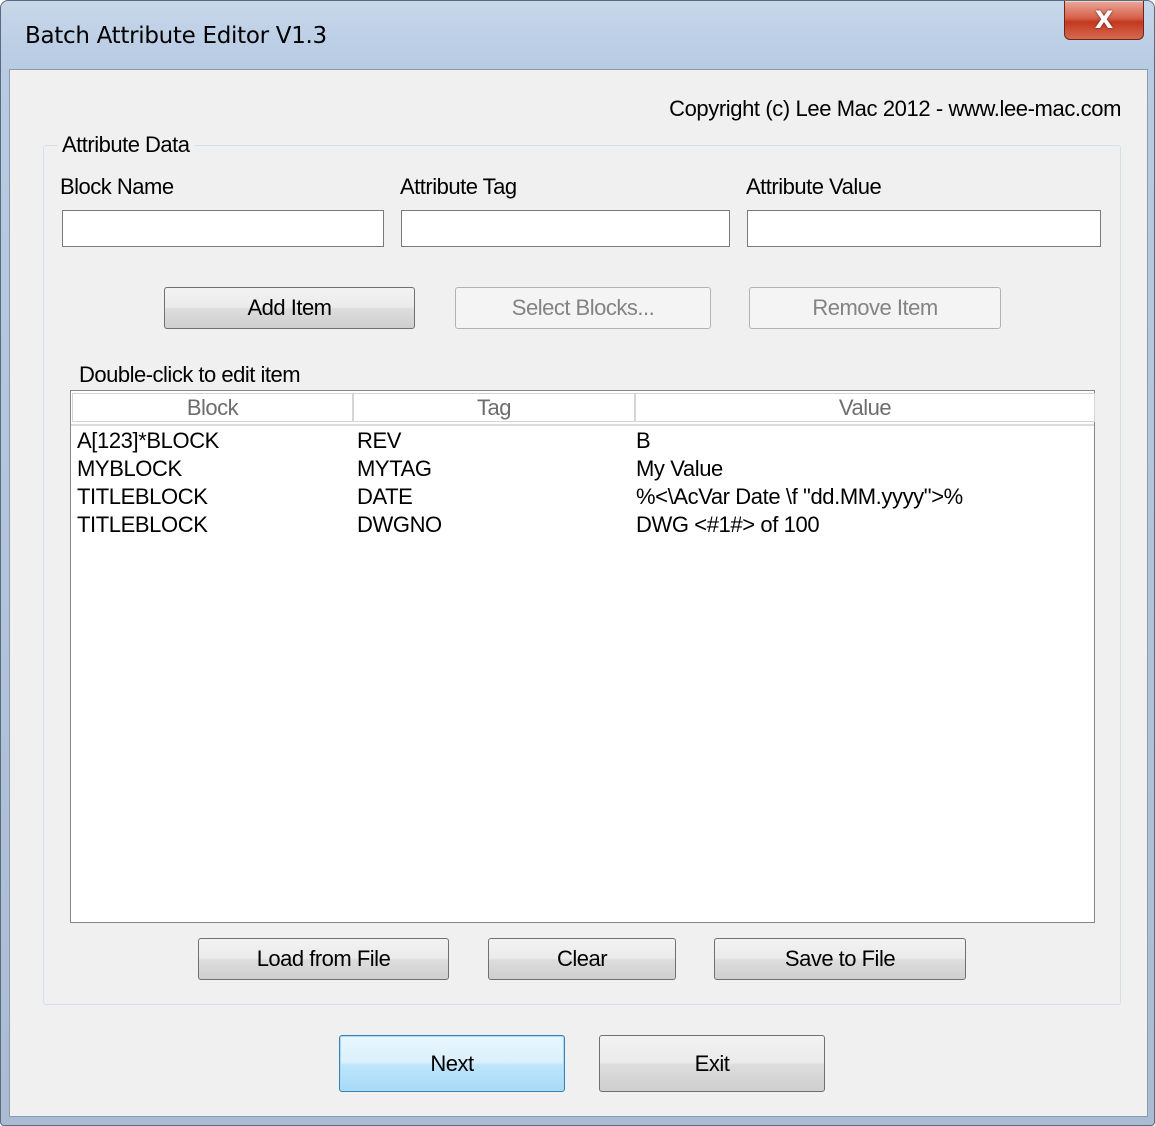 This screenshot has height=1126, width=1155. Describe the element at coordinates (212, 407) in the screenshot. I see `column-header-block: Block` at that location.